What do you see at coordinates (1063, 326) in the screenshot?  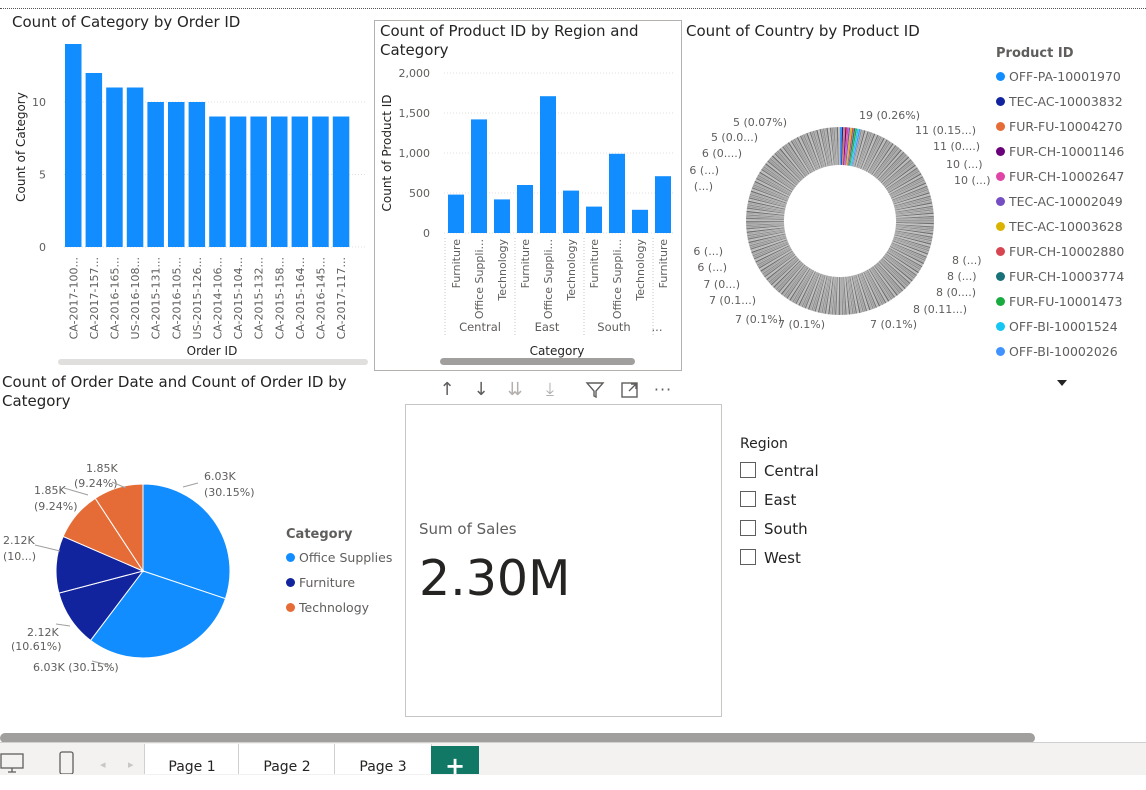 I see `chart3-legend-label: OFF-BI-10001524` at bounding box center [1063, 326].